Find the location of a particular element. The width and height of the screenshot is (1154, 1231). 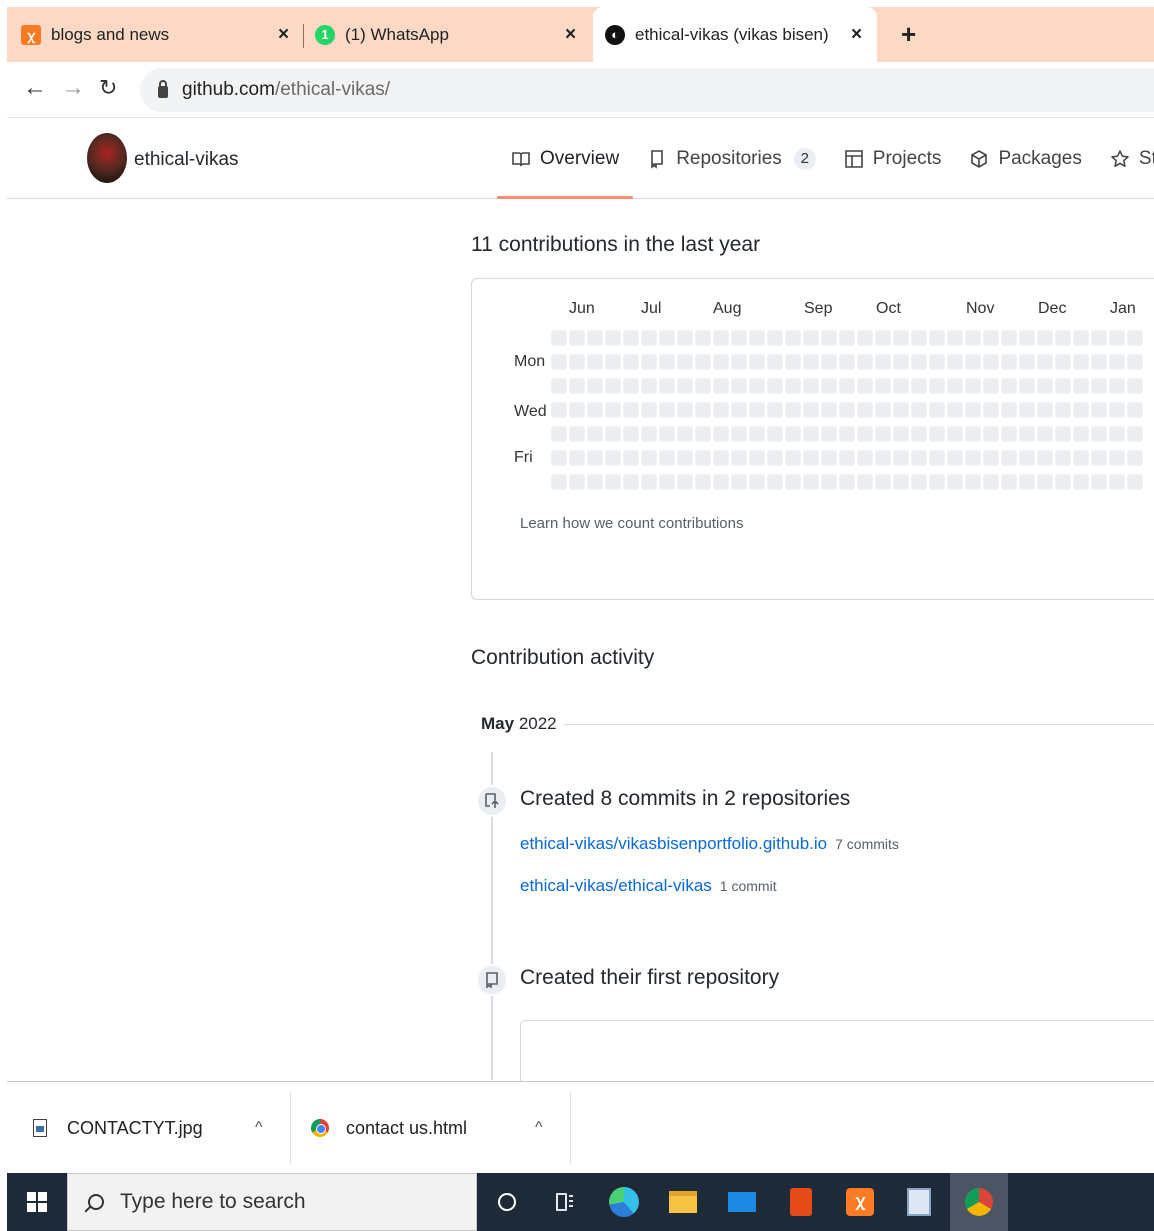

tab-projects: Projects is located at coordinates (893, 159).